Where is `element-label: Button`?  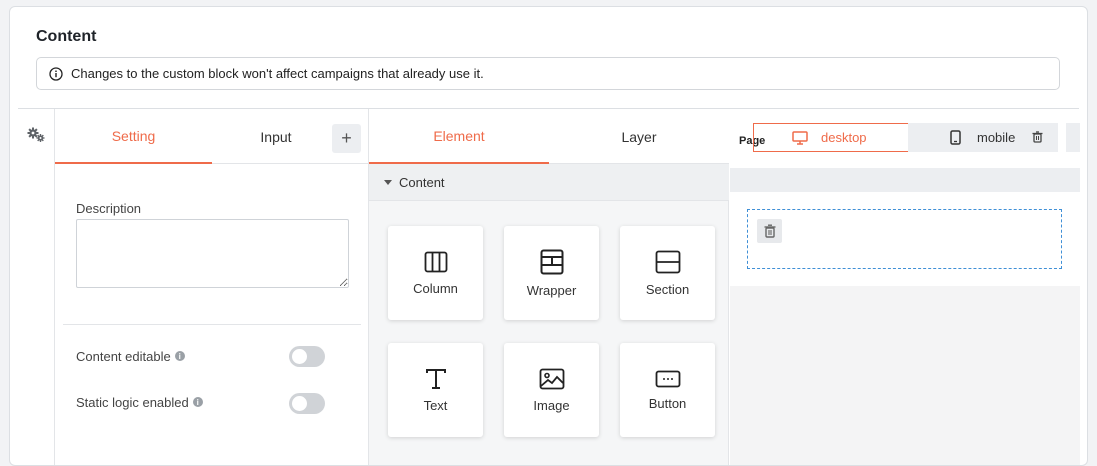
element-label: Button is located at coordinates (667, 403).